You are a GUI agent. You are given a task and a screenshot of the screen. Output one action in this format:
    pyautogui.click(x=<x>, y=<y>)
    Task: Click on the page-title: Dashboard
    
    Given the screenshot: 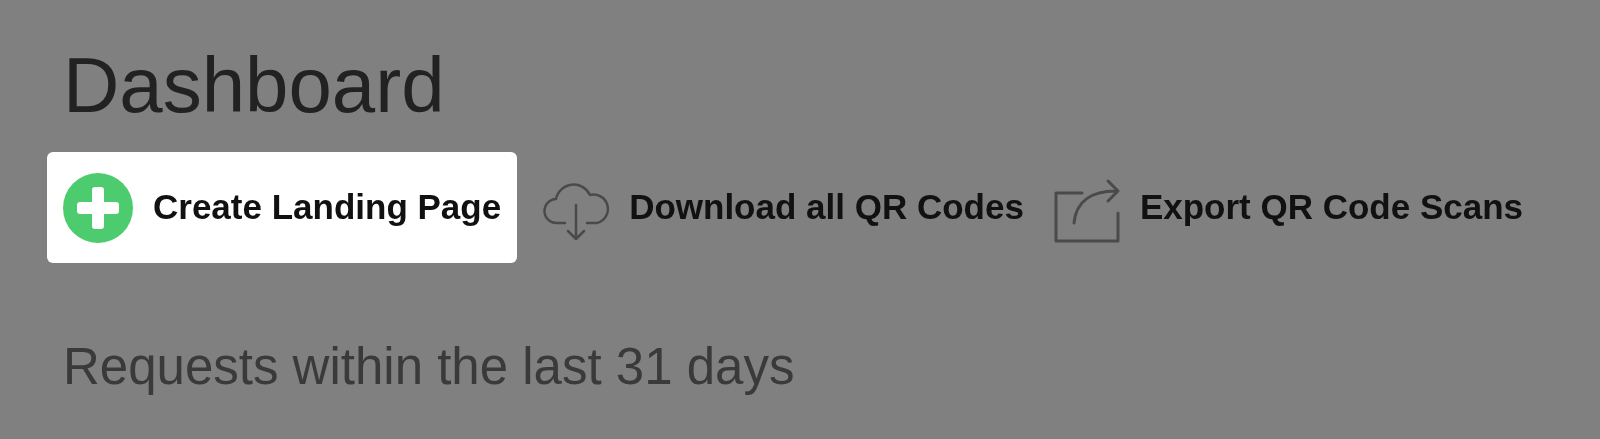 What is the action you would take?
    pyautogui.click(x=254, y=85)
    